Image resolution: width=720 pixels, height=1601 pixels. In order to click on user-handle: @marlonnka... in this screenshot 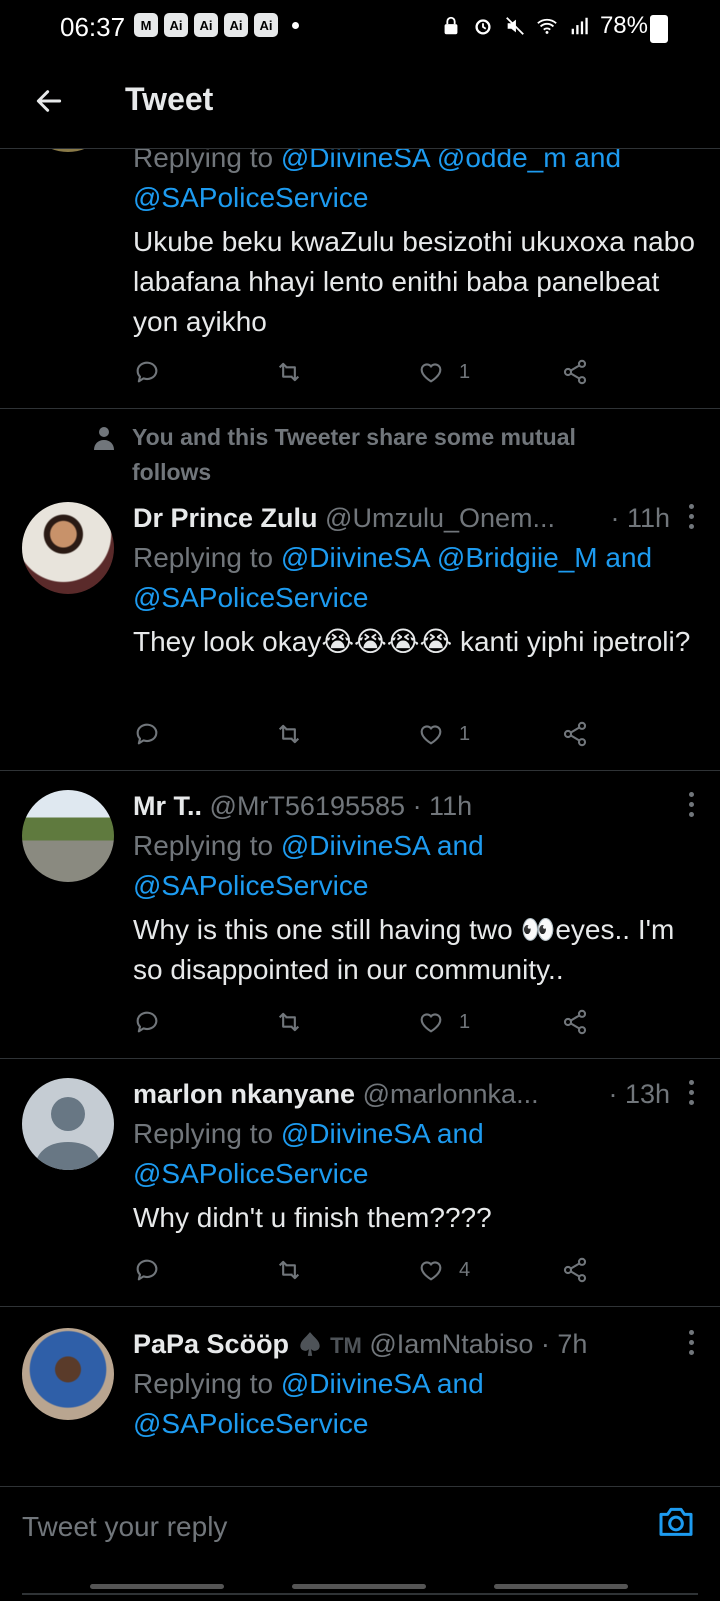, I will do `click(451, 1094)`.